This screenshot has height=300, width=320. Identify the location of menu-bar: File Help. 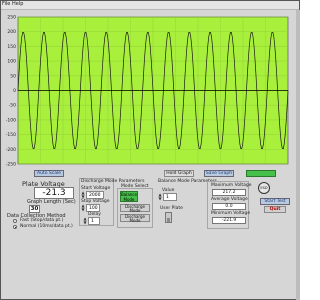
(150, 5).